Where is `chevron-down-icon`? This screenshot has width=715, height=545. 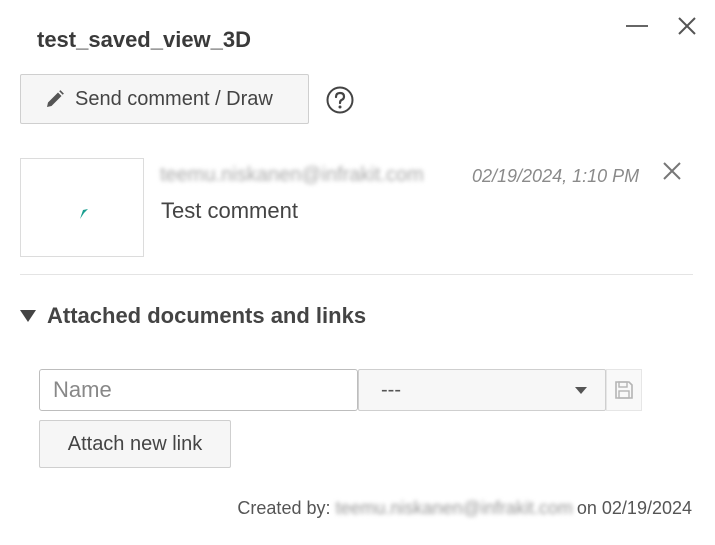 chevron-down-icon is located at coordinates (581, 390).